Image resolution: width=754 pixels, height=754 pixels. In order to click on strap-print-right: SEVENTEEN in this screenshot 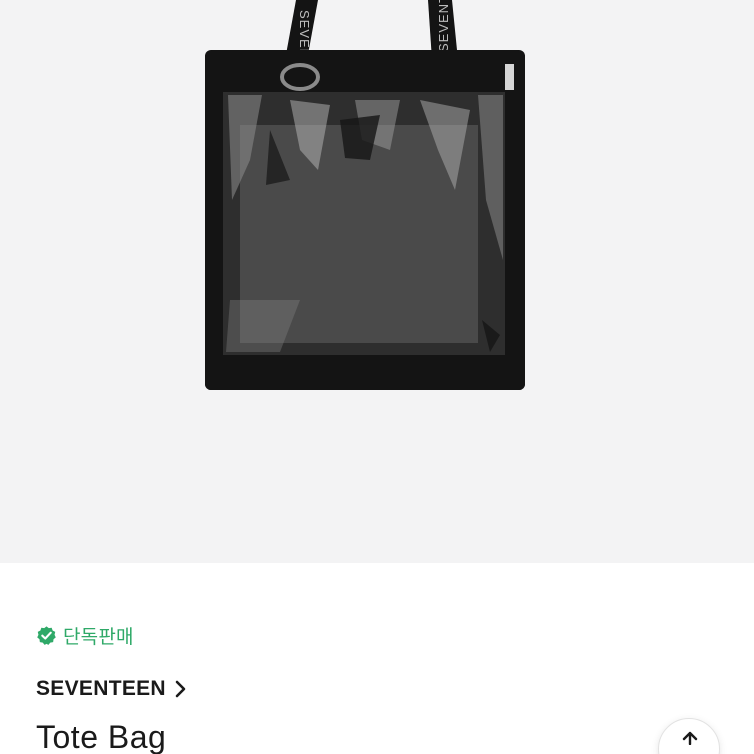, I will do `click(443, 26)`.